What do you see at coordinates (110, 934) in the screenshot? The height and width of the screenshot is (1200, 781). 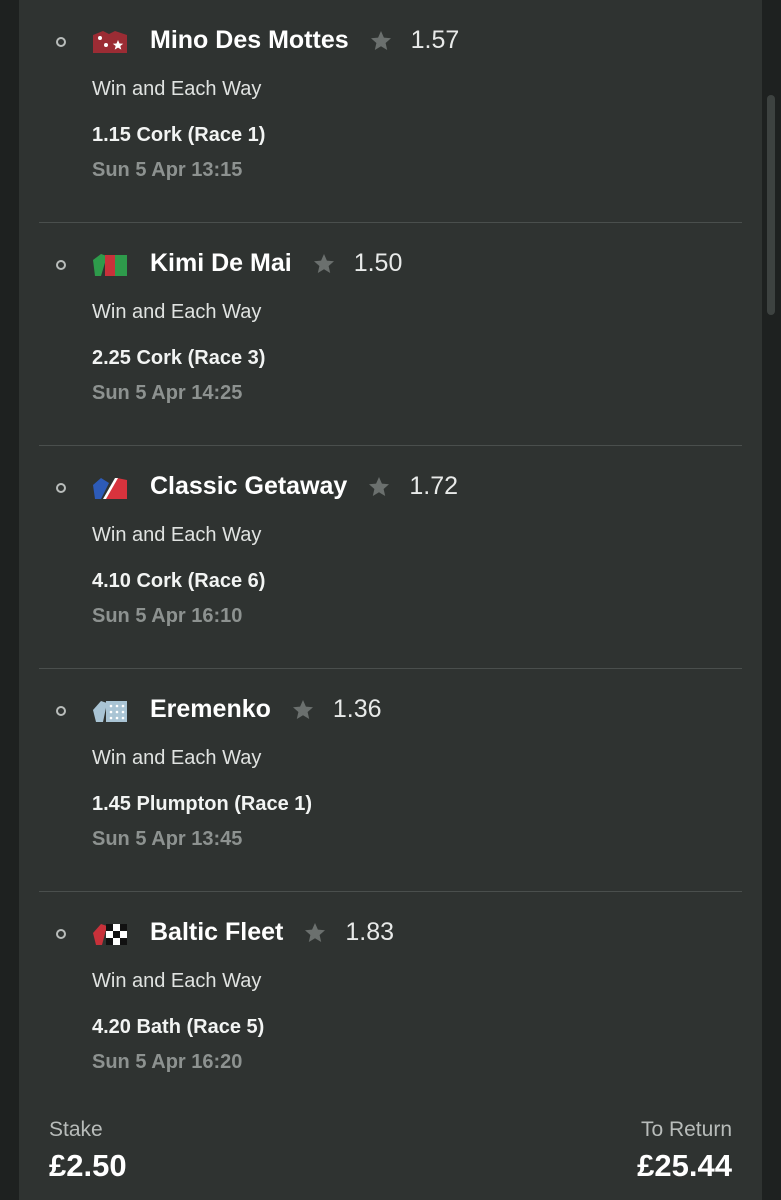 I see `silk-red-black-white-check-icon` at bounding box center [110, 934].